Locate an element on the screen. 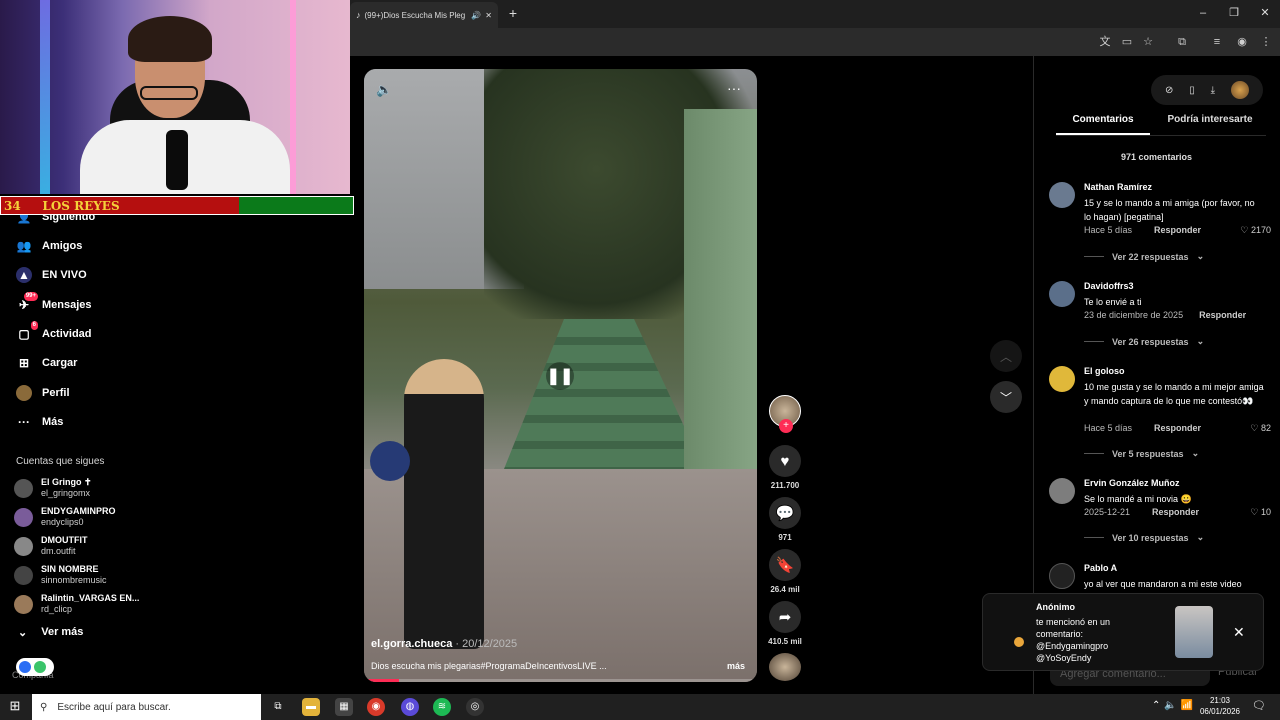 The image size is (1280, 720). view-replies-button: Ver 5 respuestas ⌄ is located at coordinates (1141, 453).